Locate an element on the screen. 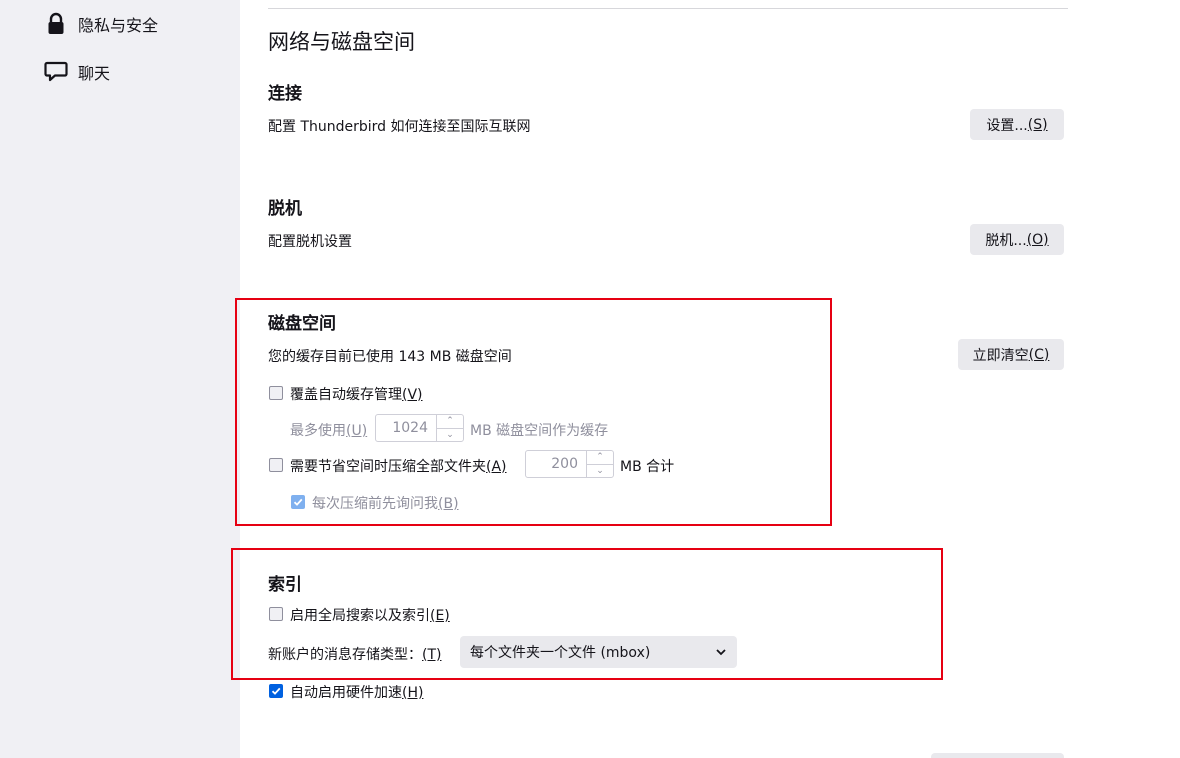 This screenshot has height=758, width=1180. connection-heading: 连接 is located at coordinates (285, 94).